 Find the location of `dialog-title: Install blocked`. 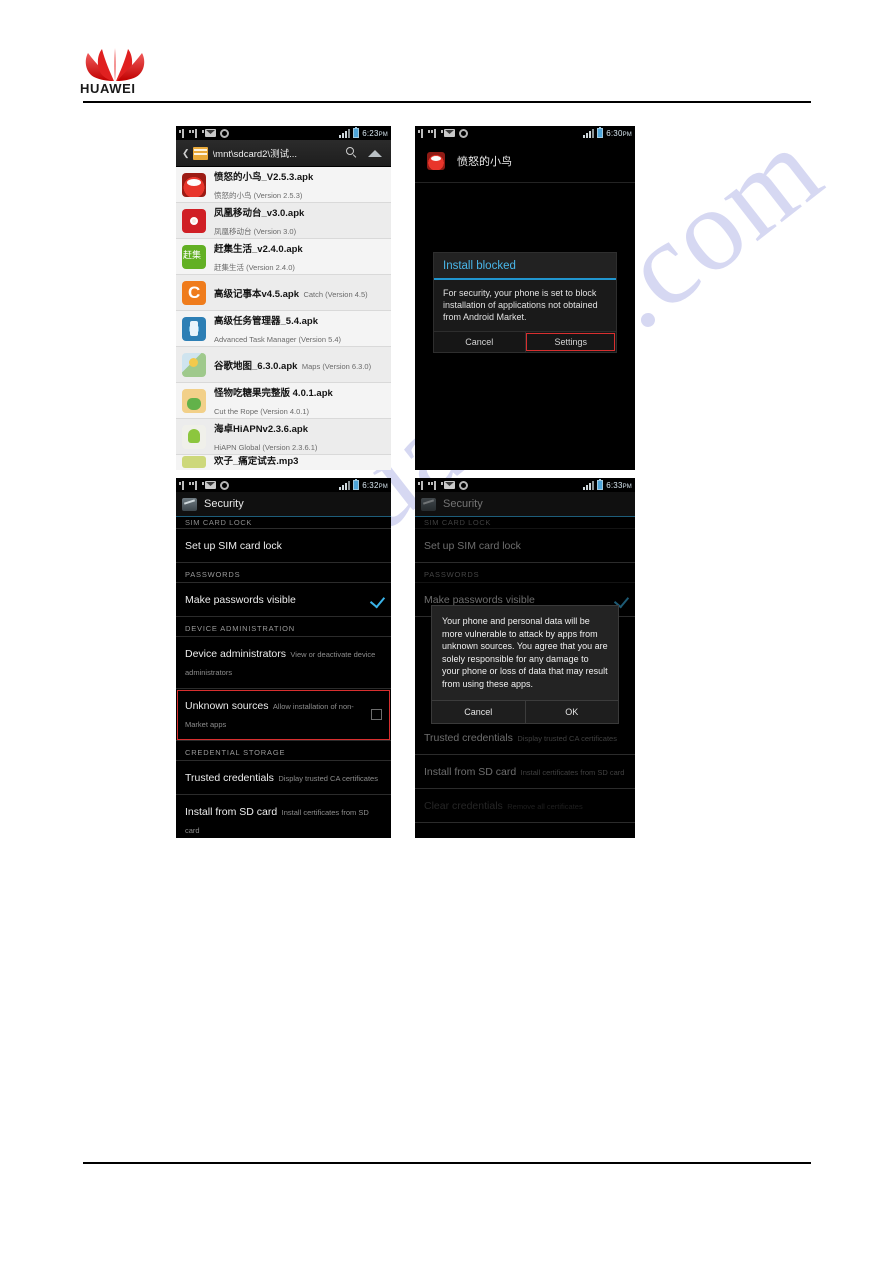

dialog-title: Install blocked is located at coordinates (525, 266).